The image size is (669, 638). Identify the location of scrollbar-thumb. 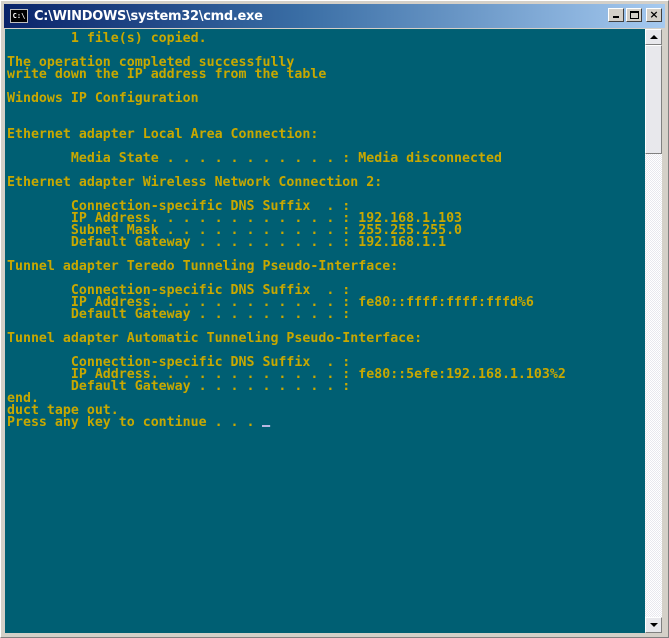
(653, 99).